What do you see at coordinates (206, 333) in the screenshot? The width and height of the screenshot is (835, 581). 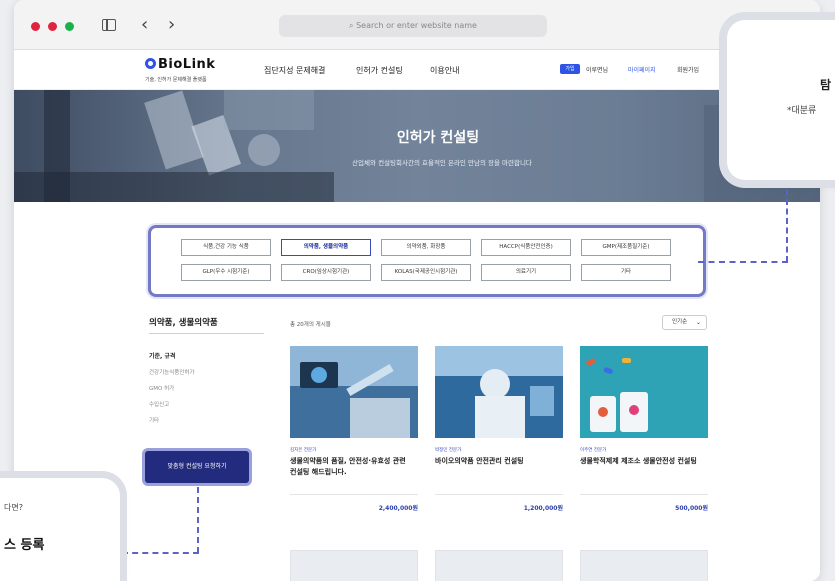 I see `sidebar-divider` at bounding box center [206, 333].